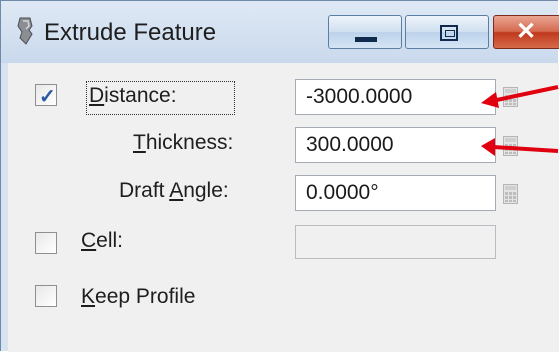  I want to click on maximize-button, so click(447, 32).